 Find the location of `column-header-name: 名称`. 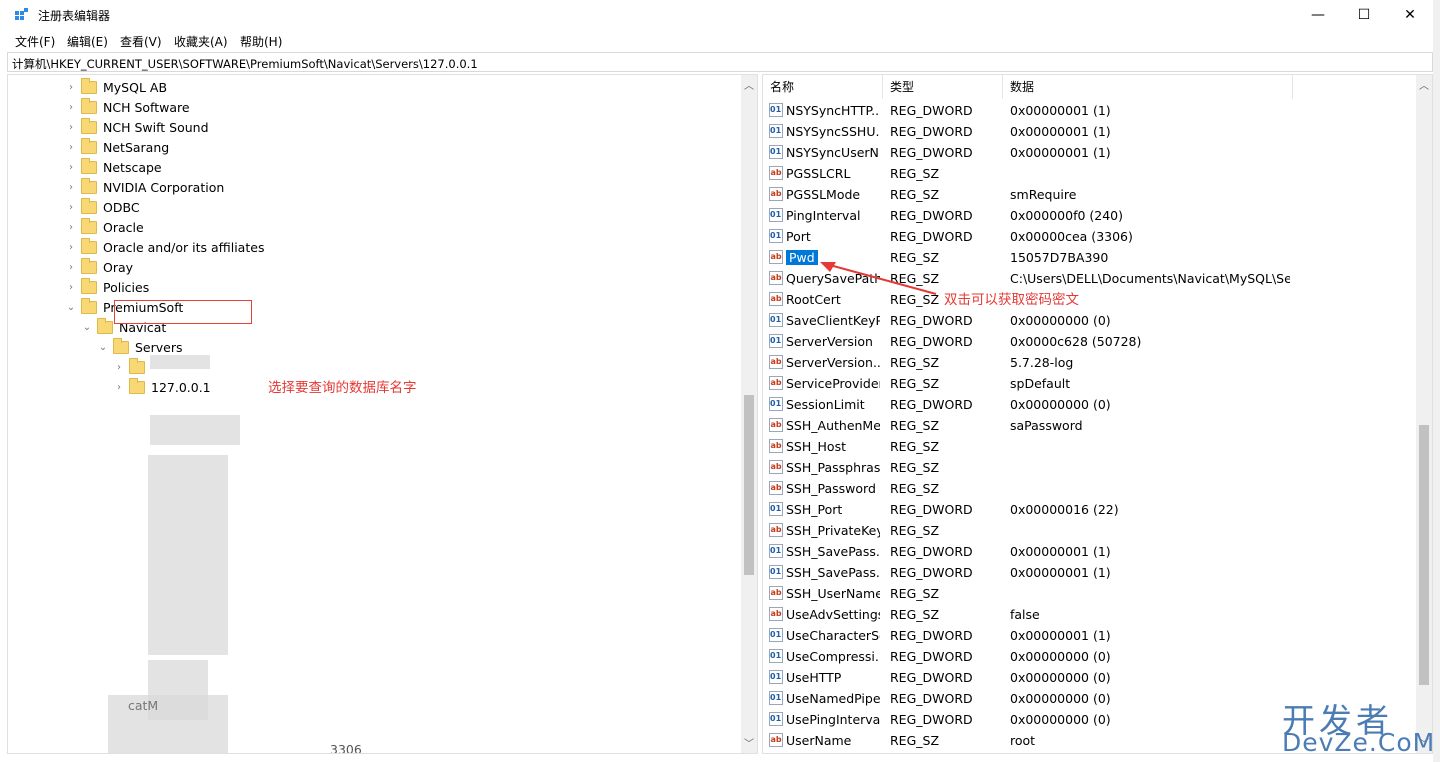

column-header-name: 名称 is located at coordinates (823, 87).